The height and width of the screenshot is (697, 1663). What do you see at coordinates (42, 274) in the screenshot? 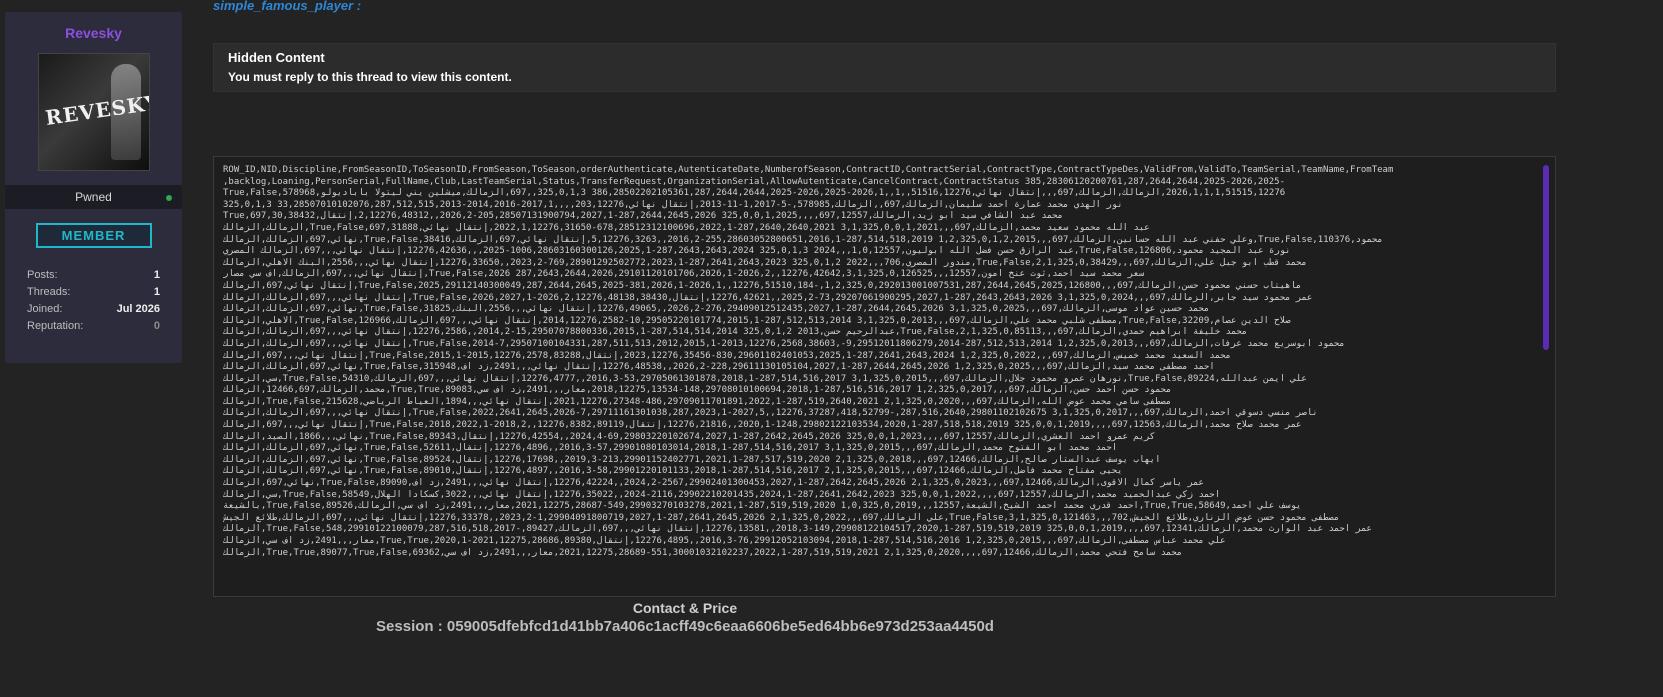
I see `stat-label: Posts:` at bounding box center [42, 274].